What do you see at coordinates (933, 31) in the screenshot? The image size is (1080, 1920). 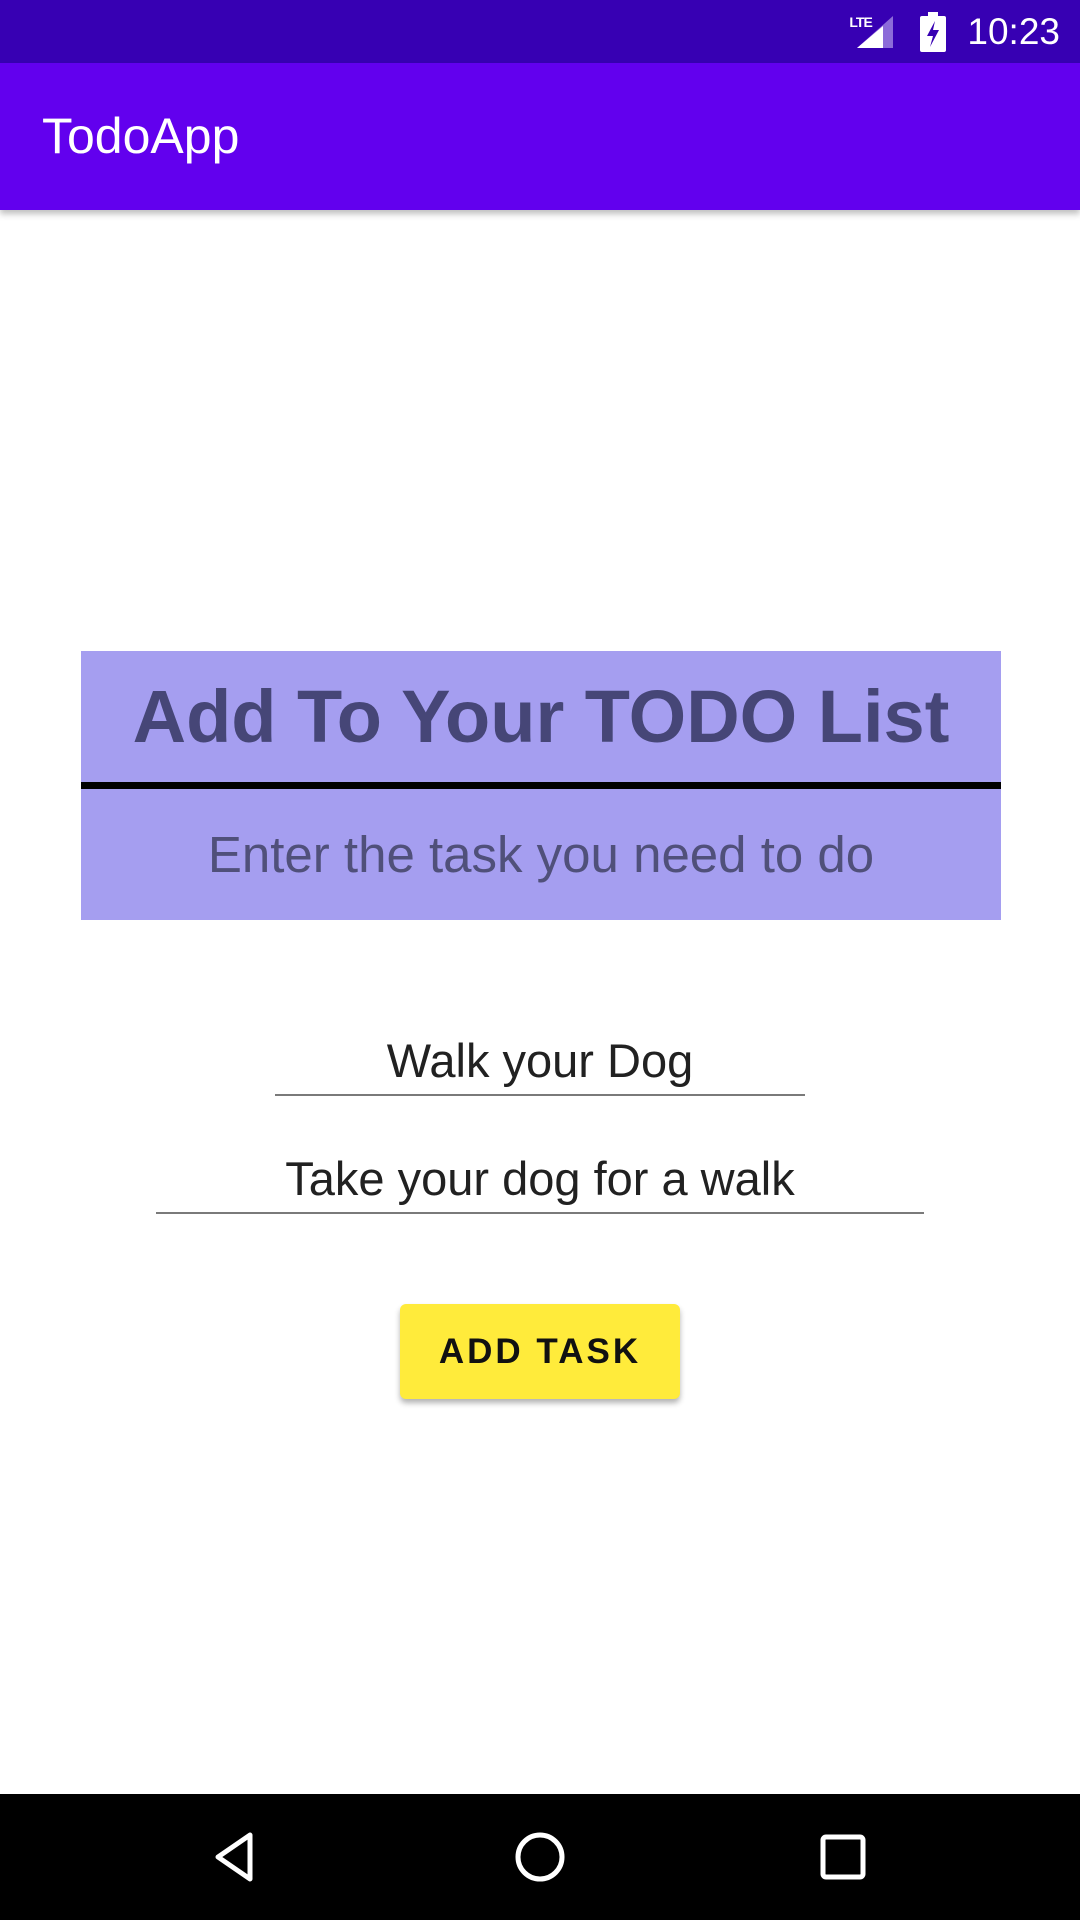 I see `battery-charging-icon` at bounding box center [933, 31].